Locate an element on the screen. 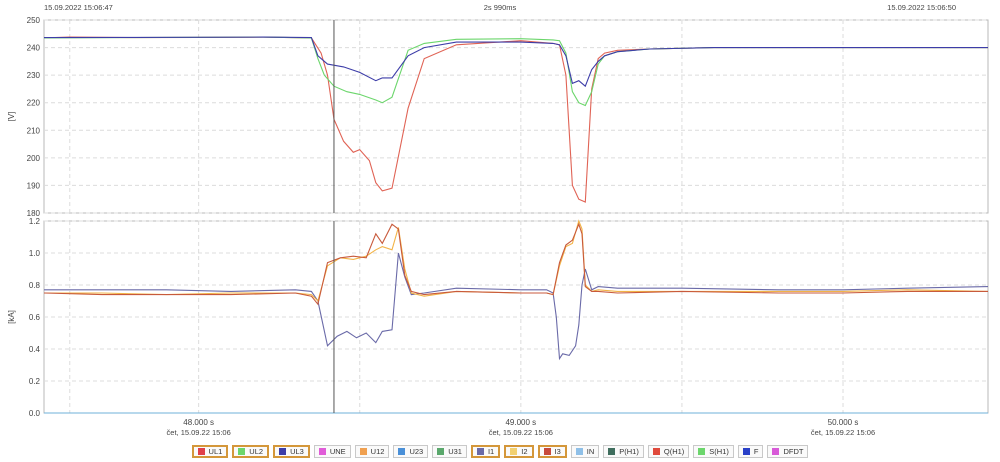  y-tick-label: 0.6 is located at coordinates (35, 317).